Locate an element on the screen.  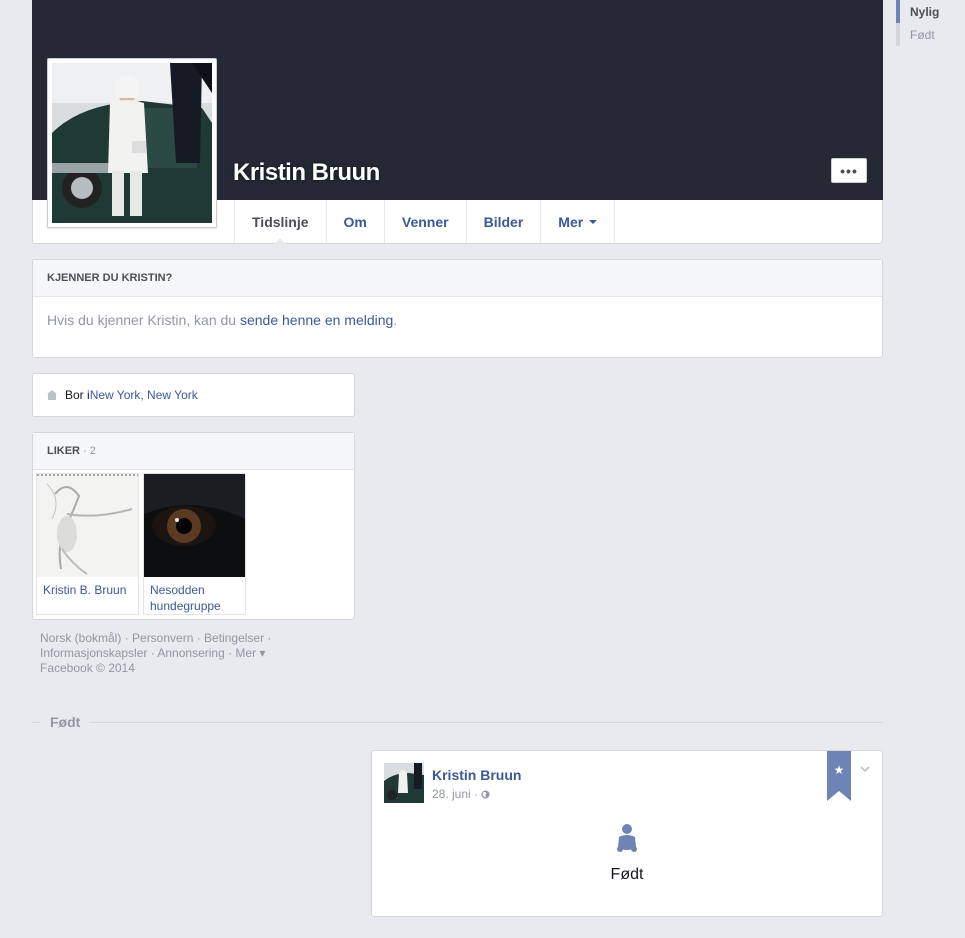
likes-header: LIKER · 2 is located at coordinates (193, 451).